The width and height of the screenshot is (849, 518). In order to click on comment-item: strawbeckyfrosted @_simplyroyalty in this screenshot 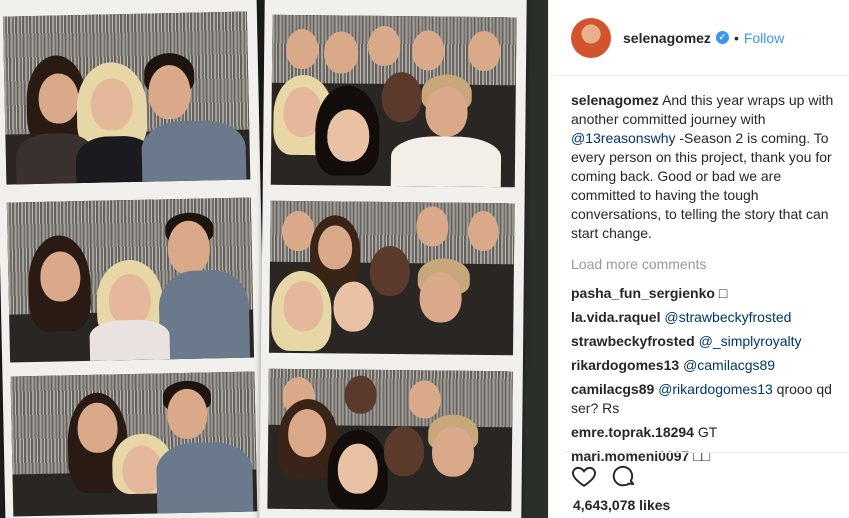, I will do `click(706, 341)`.